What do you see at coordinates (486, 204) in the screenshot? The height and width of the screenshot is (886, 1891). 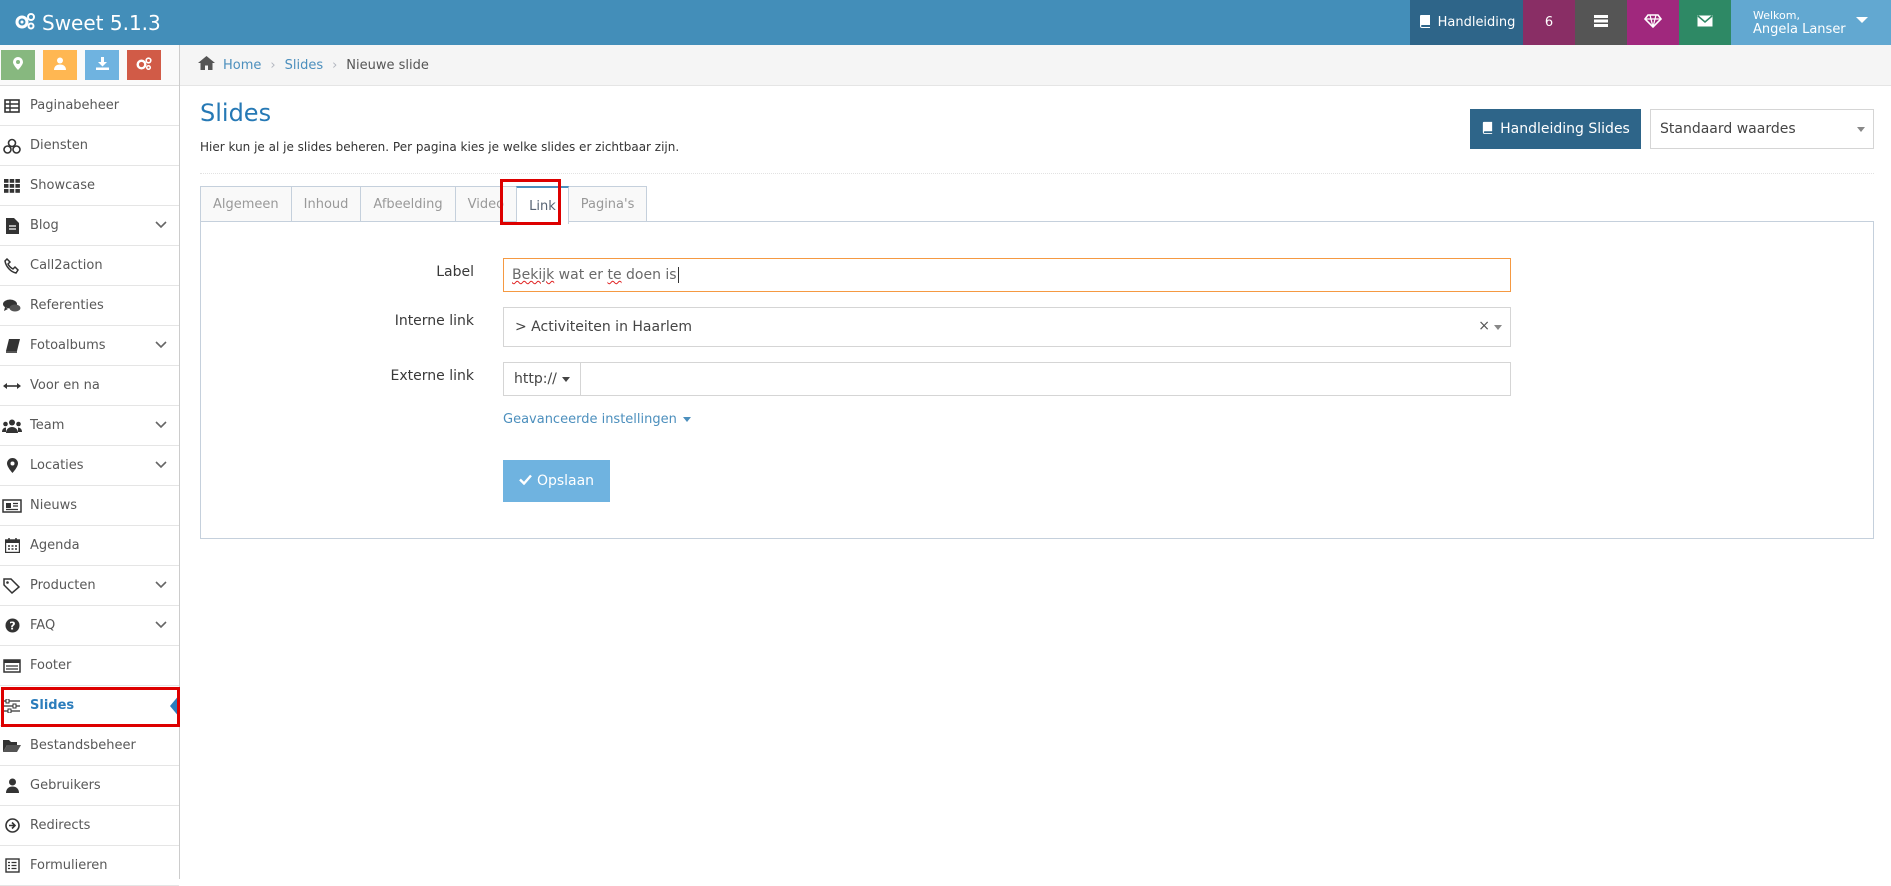 I see `tab-video: Video` at bounding box center [486, 204].